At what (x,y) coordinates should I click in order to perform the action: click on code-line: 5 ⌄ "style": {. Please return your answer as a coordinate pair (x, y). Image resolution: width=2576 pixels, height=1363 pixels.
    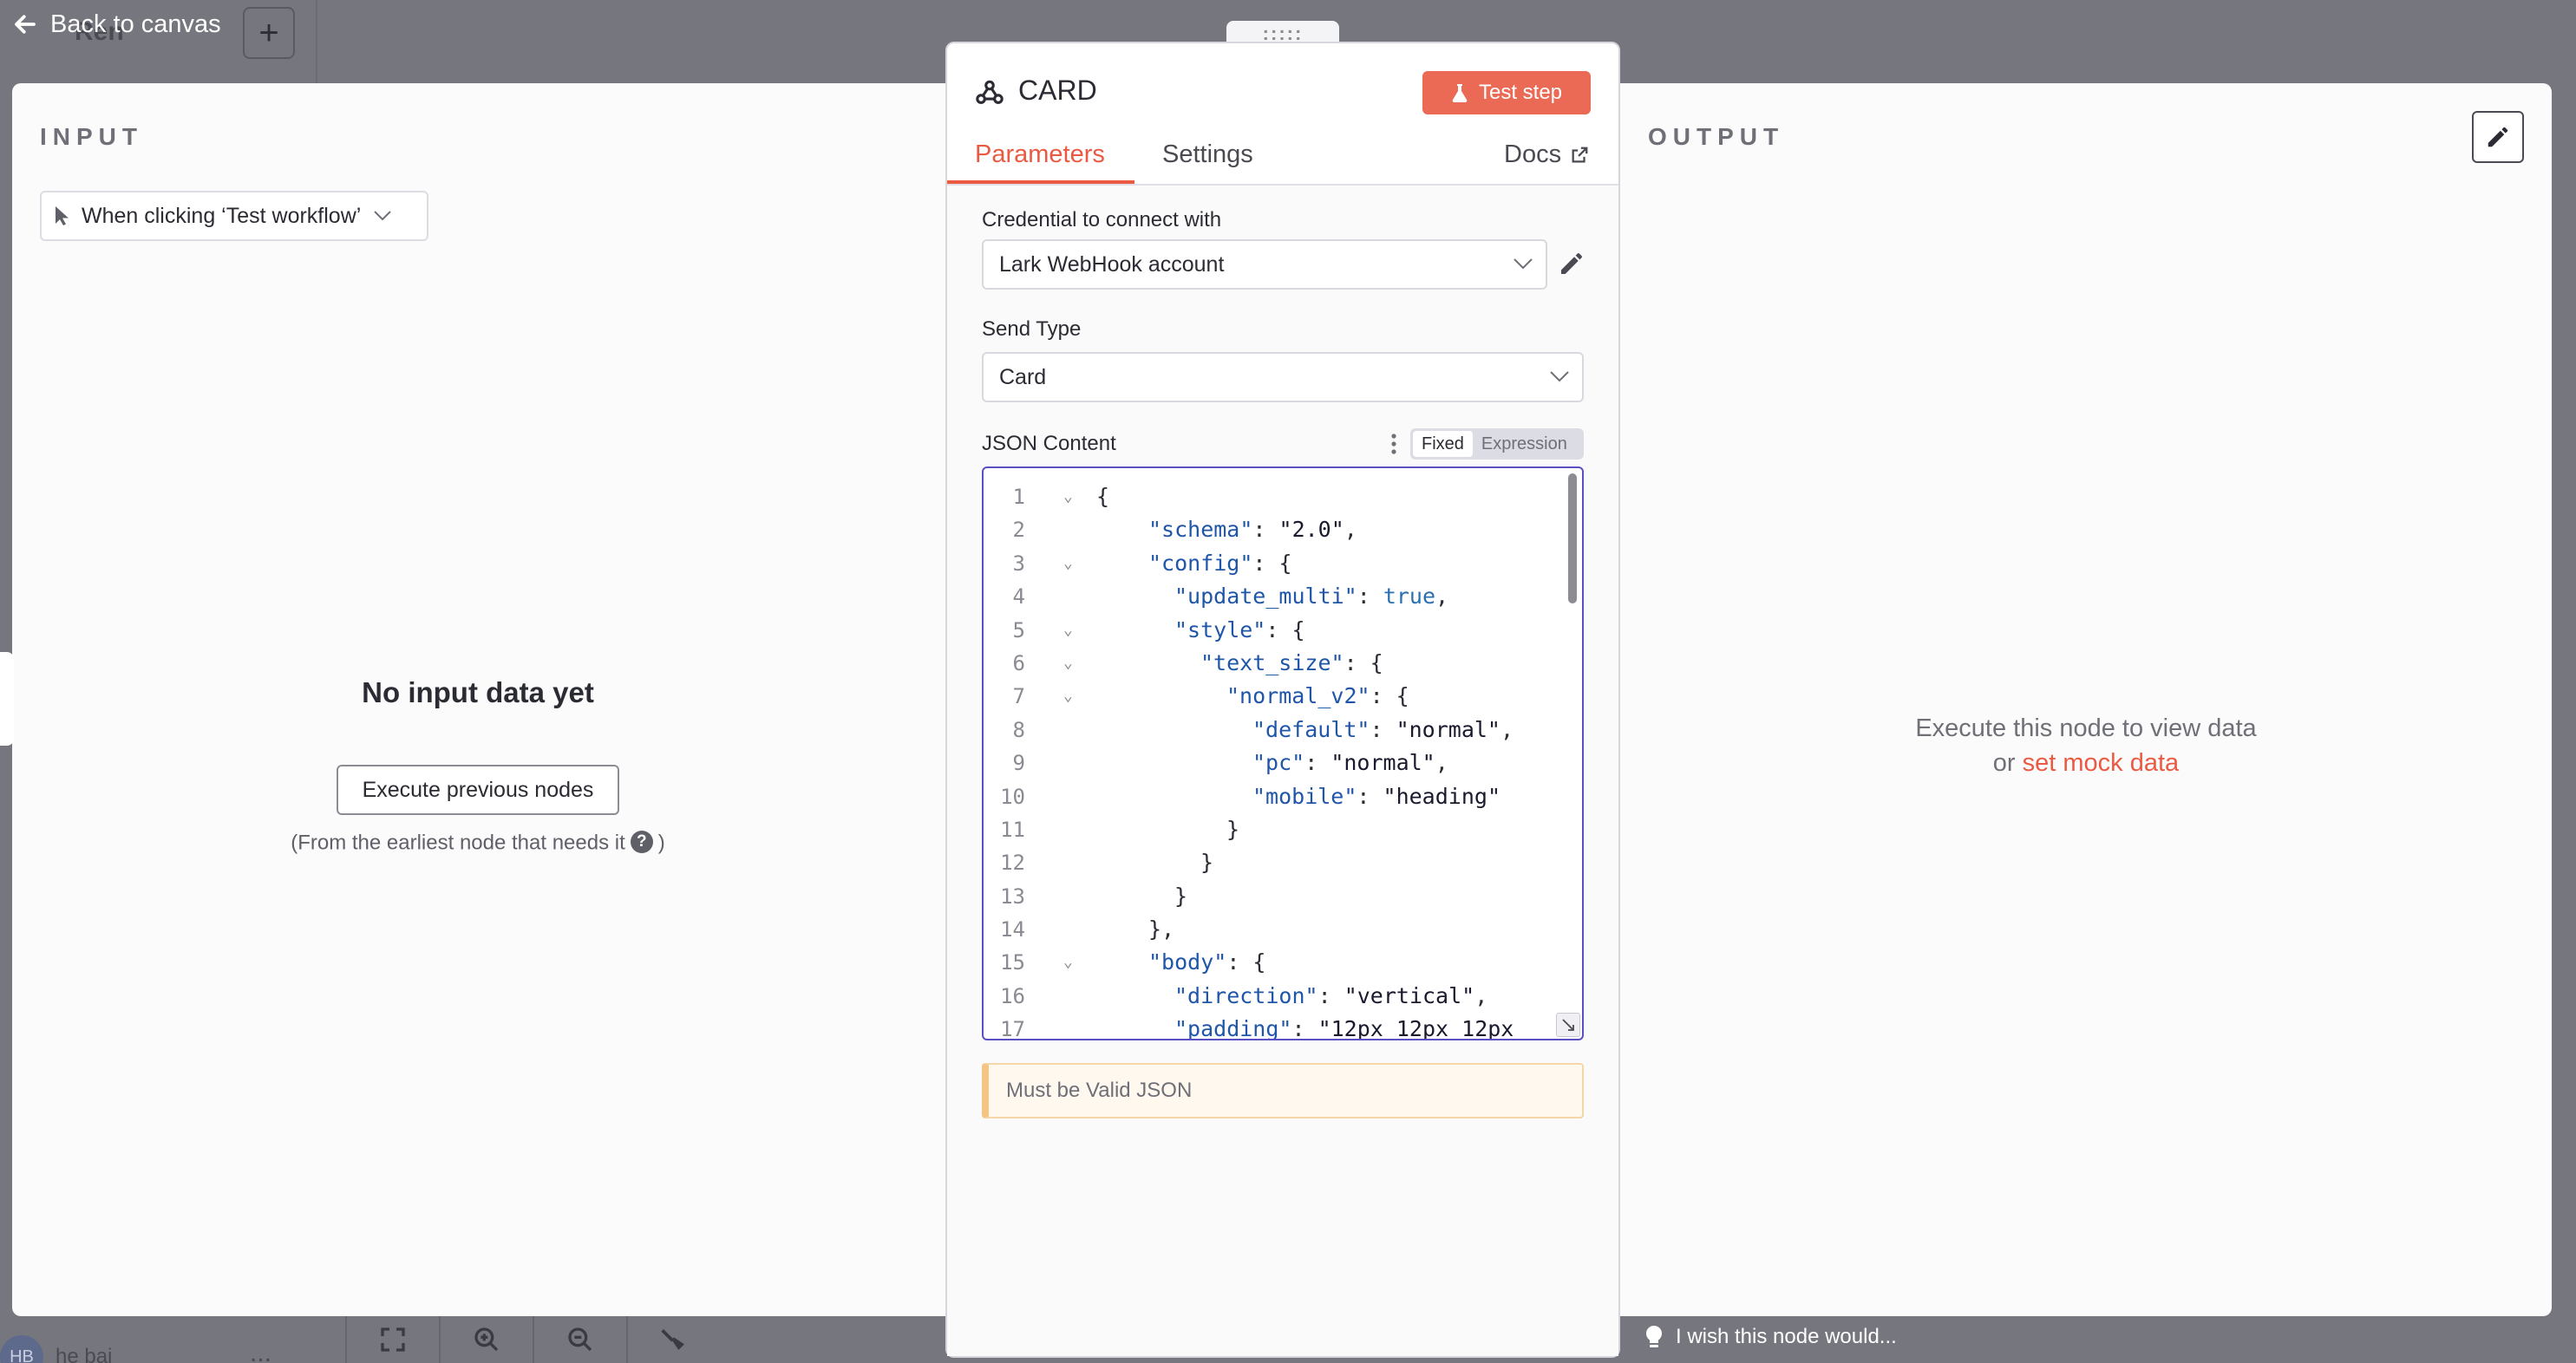
    Looking at the image, I should click on (1283, 631).